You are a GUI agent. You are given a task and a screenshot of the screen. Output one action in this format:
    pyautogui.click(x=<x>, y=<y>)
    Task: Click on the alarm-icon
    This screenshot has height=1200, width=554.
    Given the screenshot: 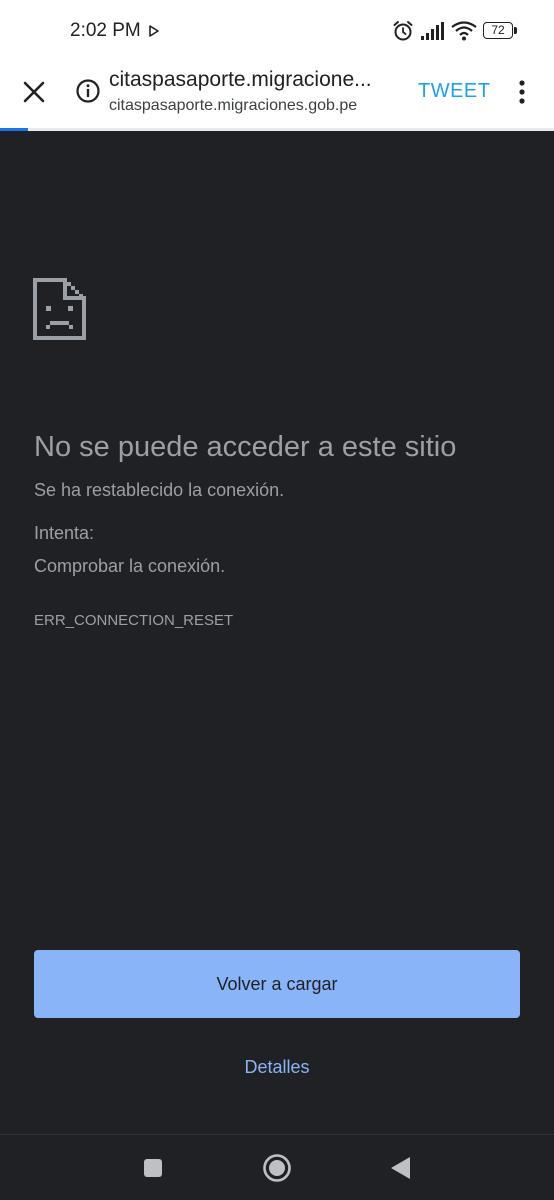 What is the action you would take?
    pyautogui.click(x=403, y=31)
    